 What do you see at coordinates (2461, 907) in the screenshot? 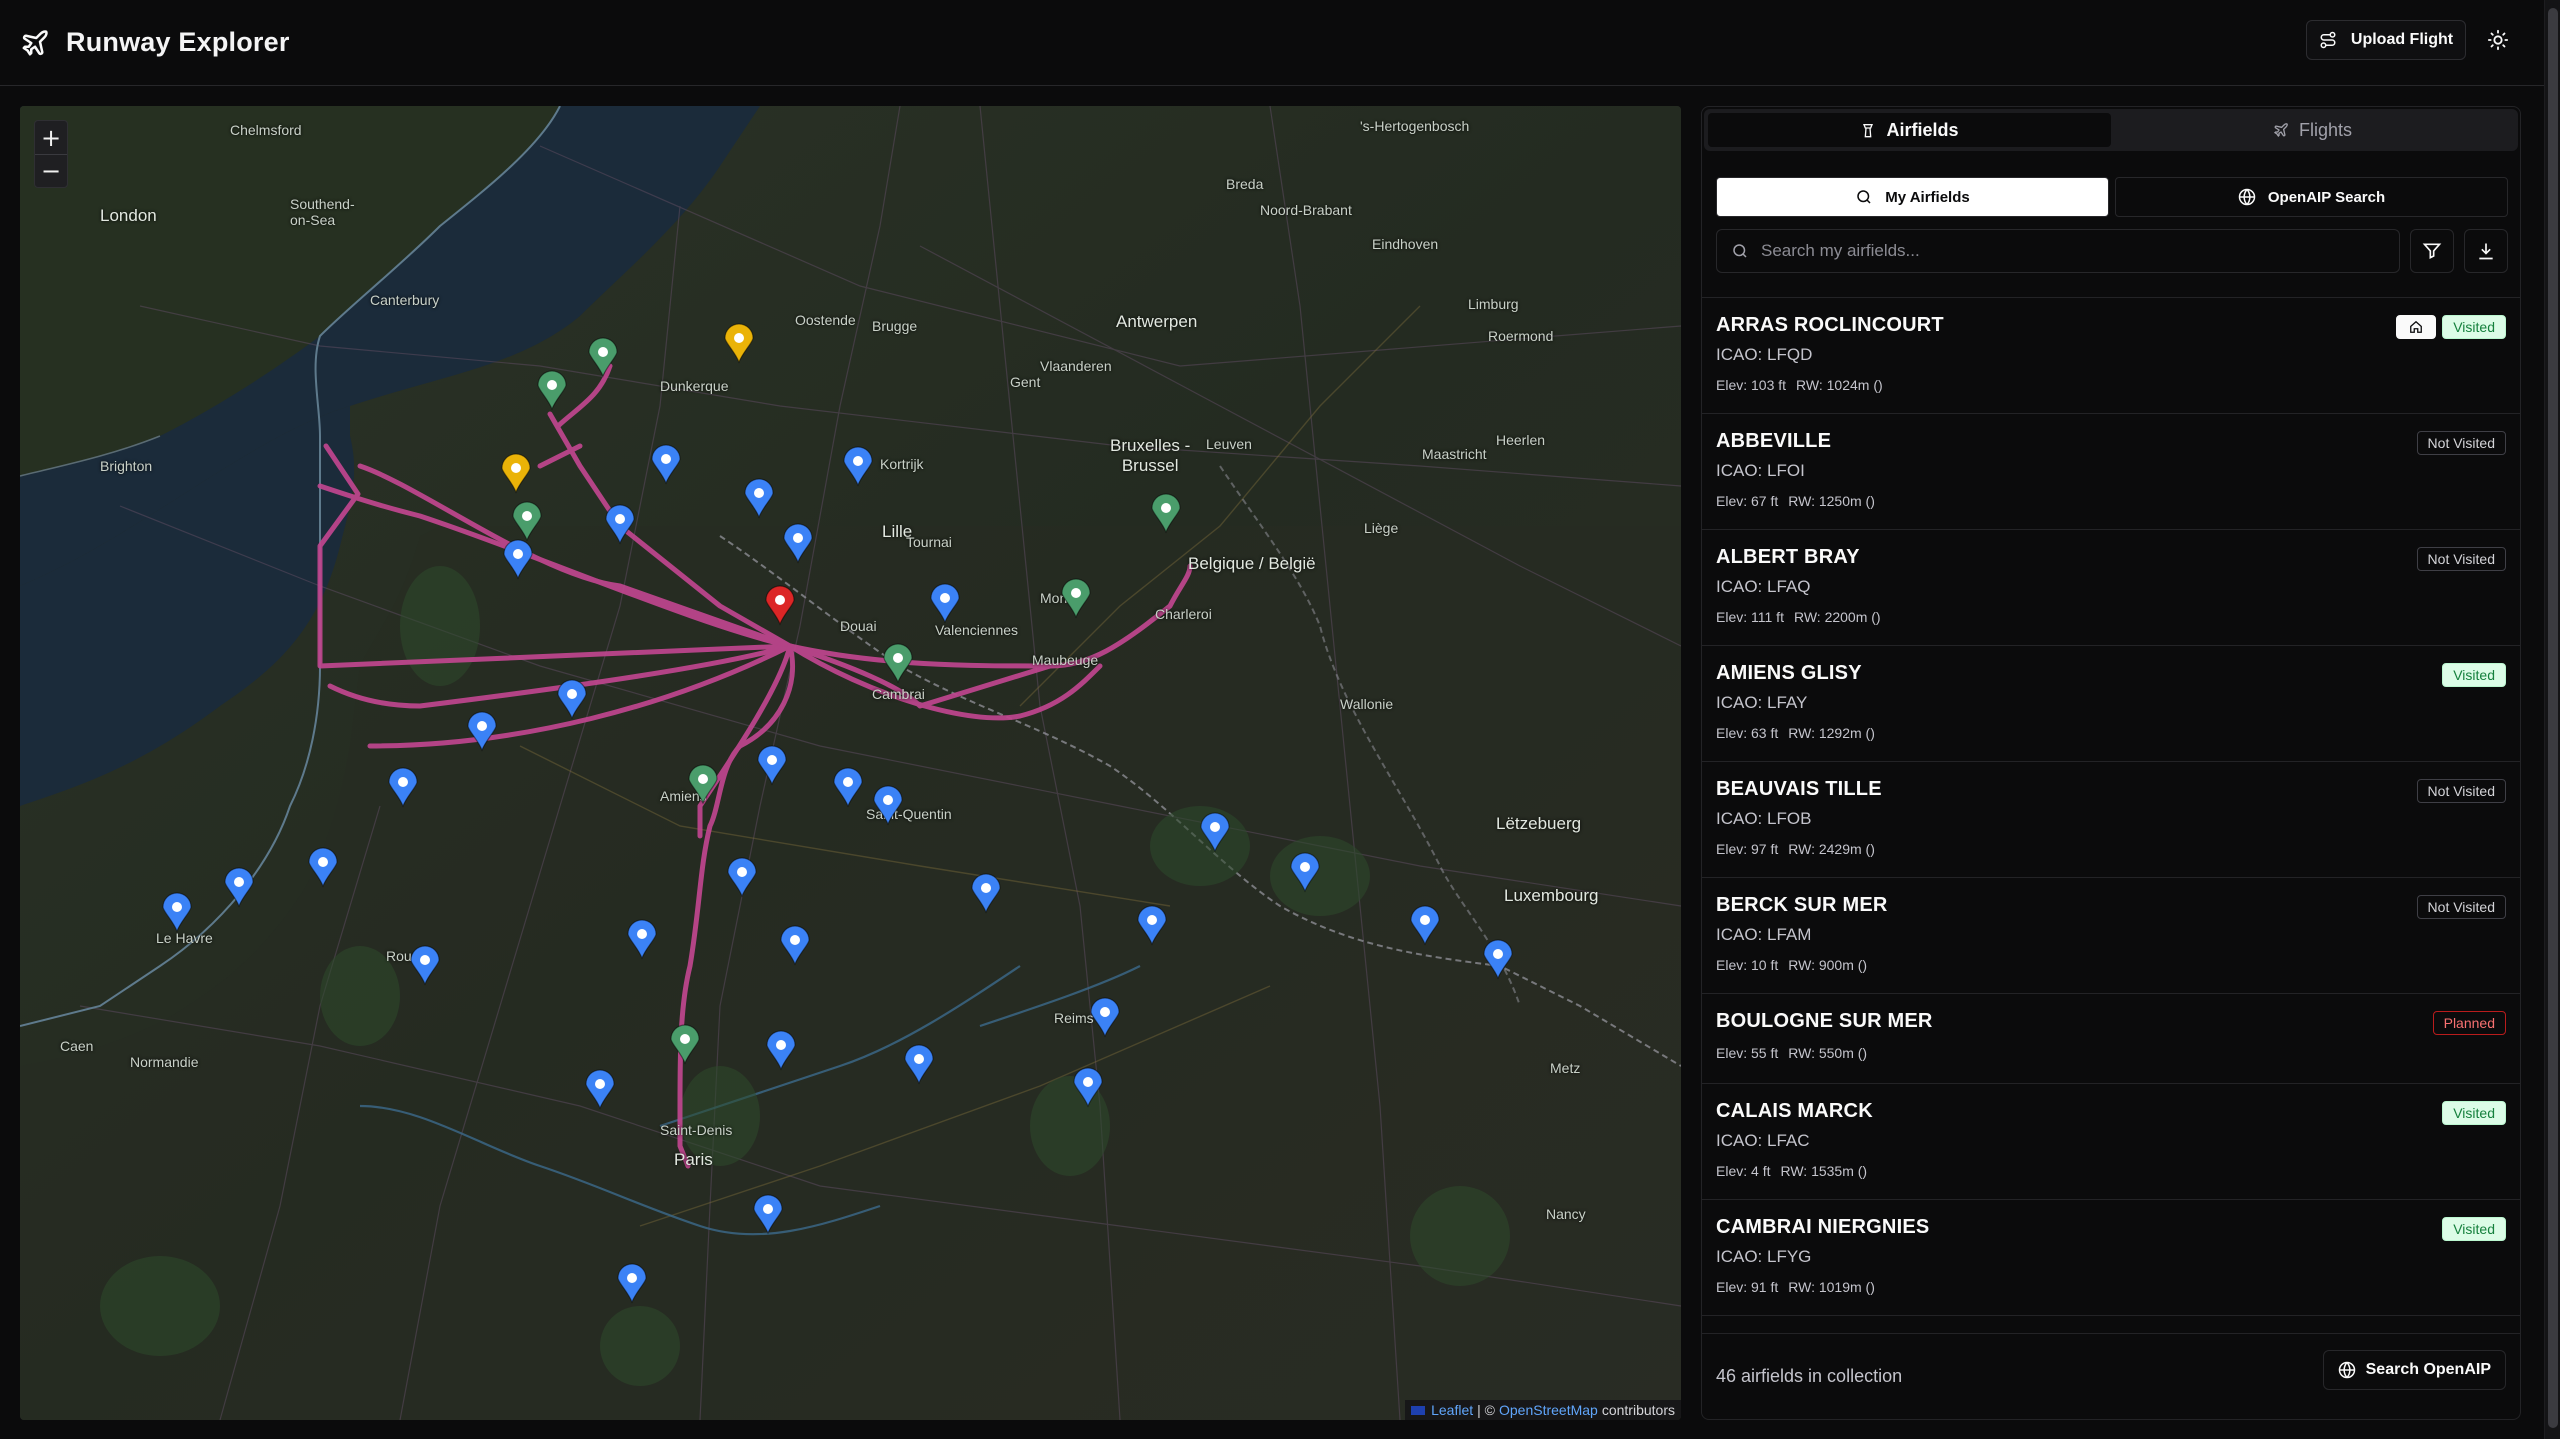
I see `airfield-badges: Not Visited` at bounding box center [2461, 907].